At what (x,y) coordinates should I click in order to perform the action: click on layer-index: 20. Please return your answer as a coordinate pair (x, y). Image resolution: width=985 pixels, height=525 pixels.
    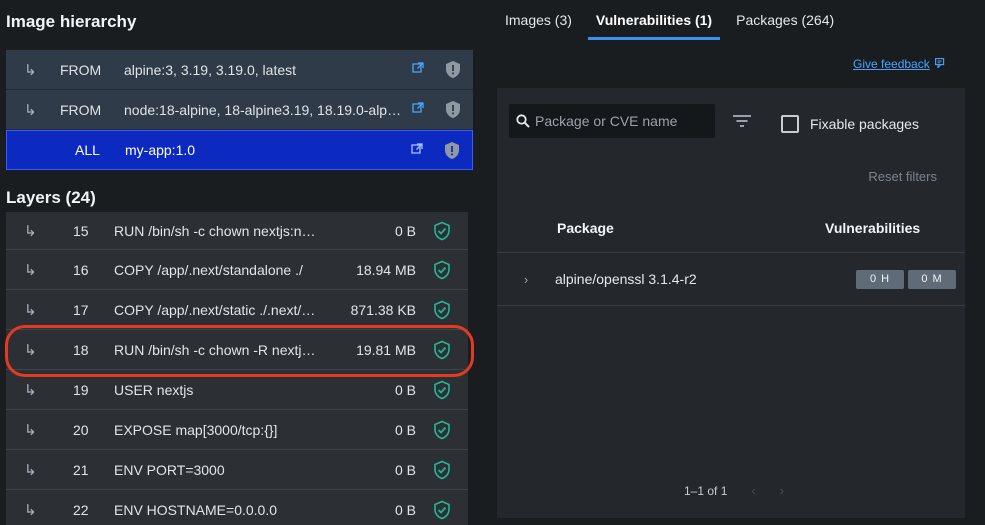
    Looking at the image, I should click on (81, 429).